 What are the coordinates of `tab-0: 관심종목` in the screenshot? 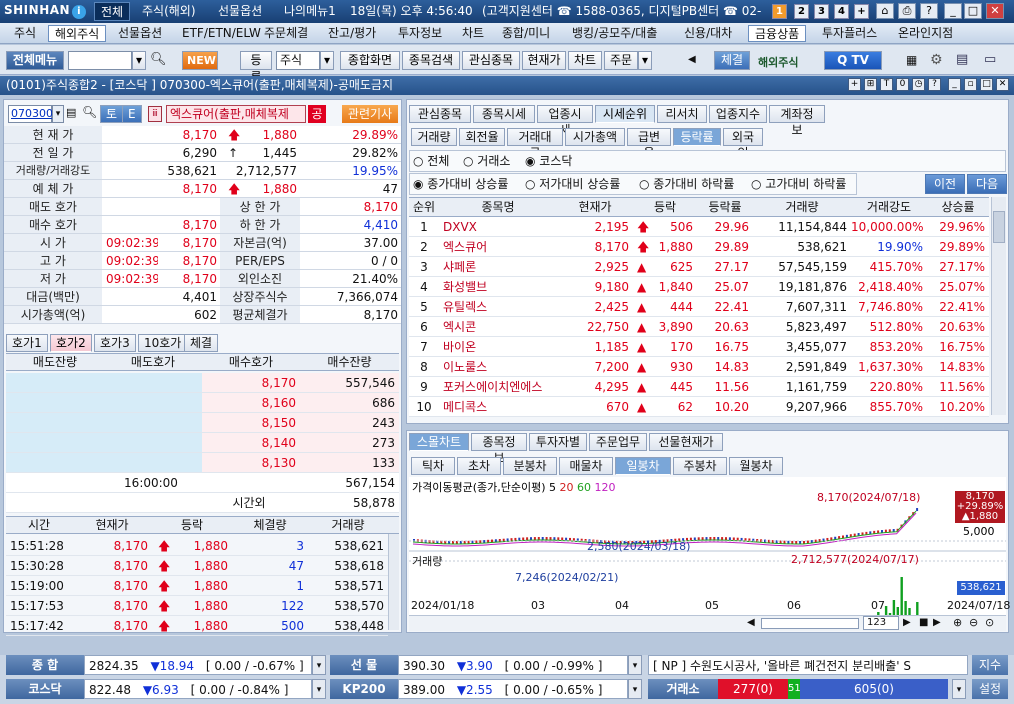 It's located at (440, 114).